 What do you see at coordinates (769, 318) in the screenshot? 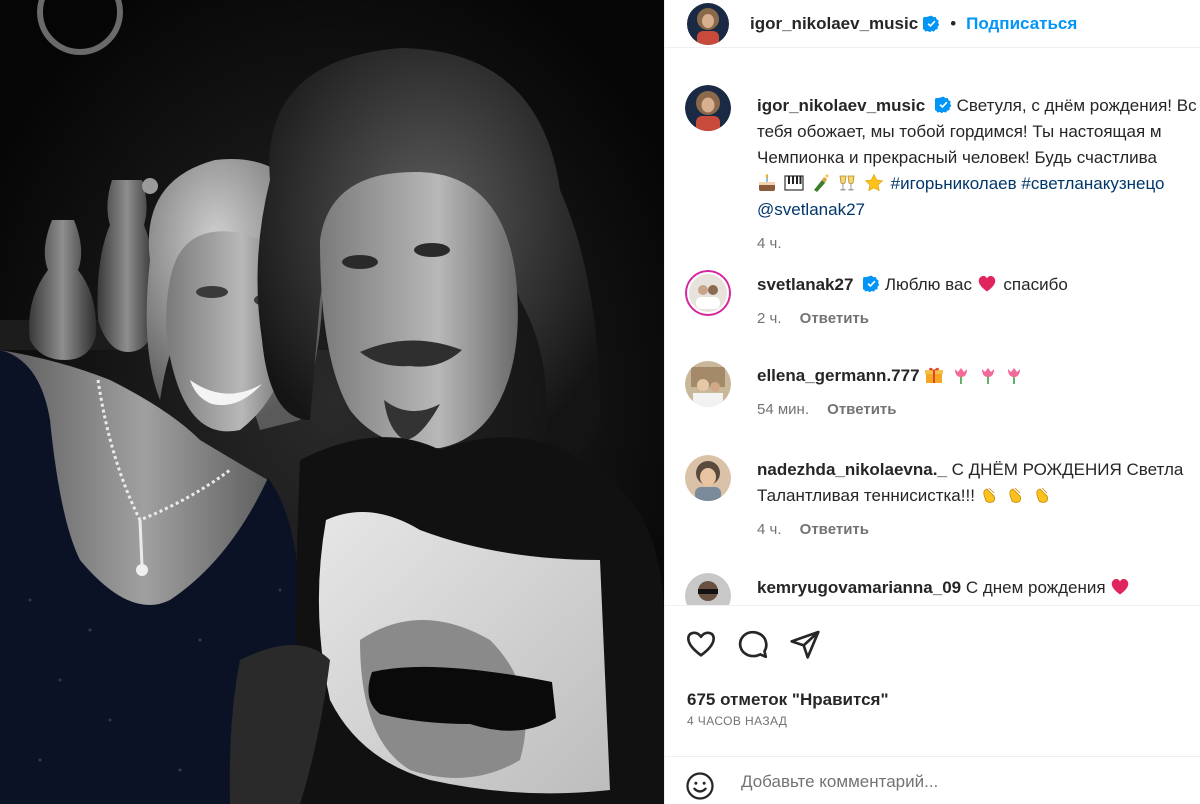
I see `comment-time: 2 ч.` at bounding box center [769, 318].